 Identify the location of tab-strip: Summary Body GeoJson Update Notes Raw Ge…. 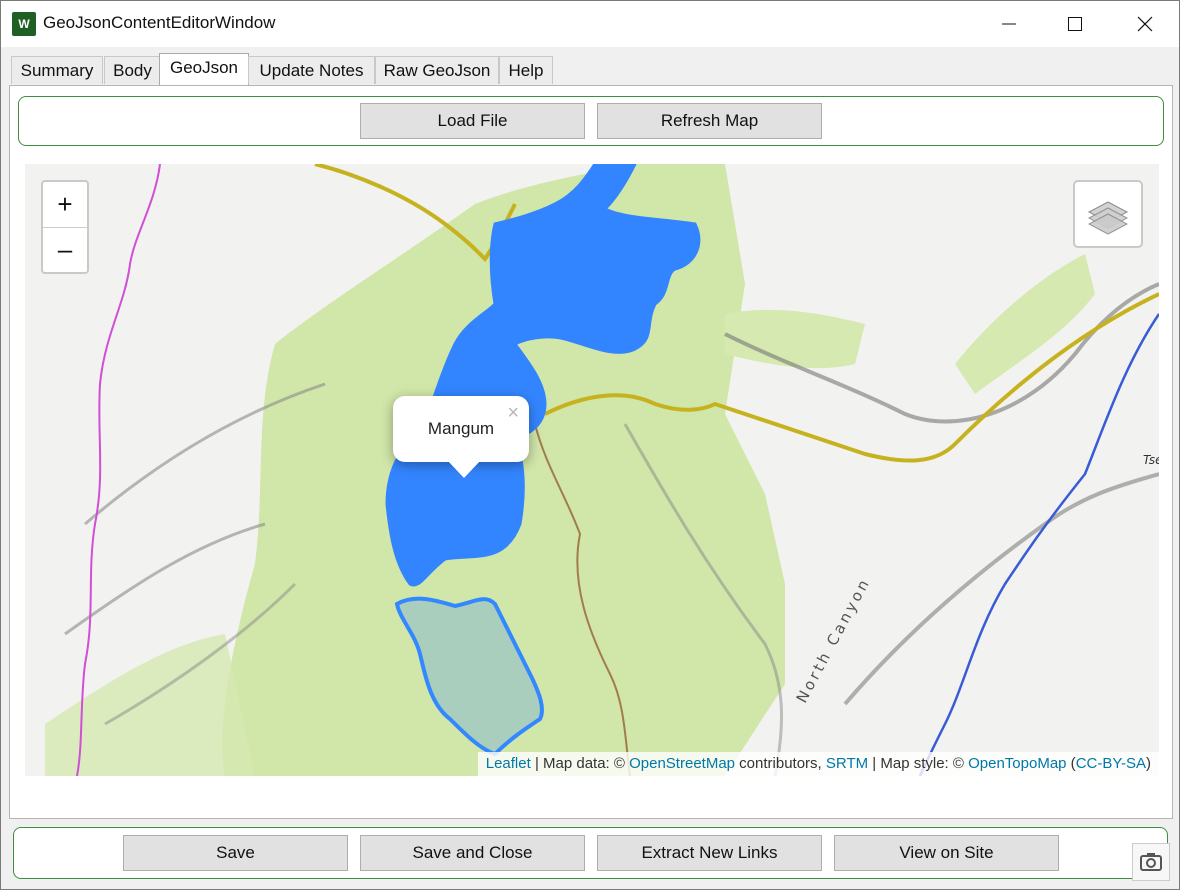
(590, 67).